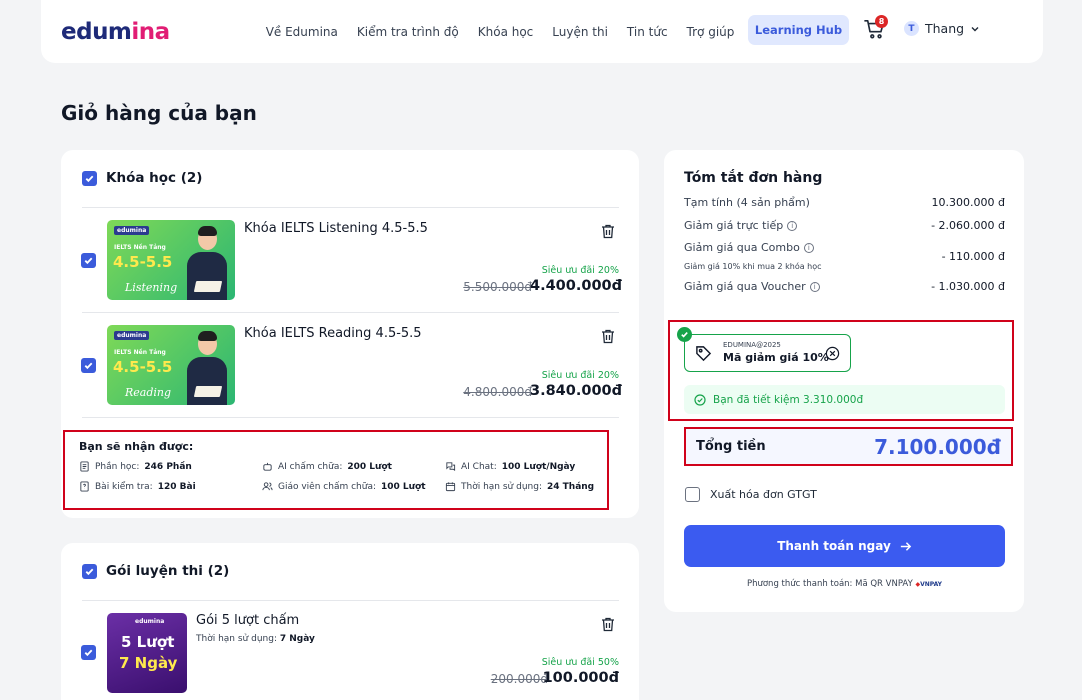 The width and height of the screenshot is (1082, 700). What do you see at coordinates (905, 546) in the screenshot?
I see `arrow-right-icon` at bounding box center [905, 546].